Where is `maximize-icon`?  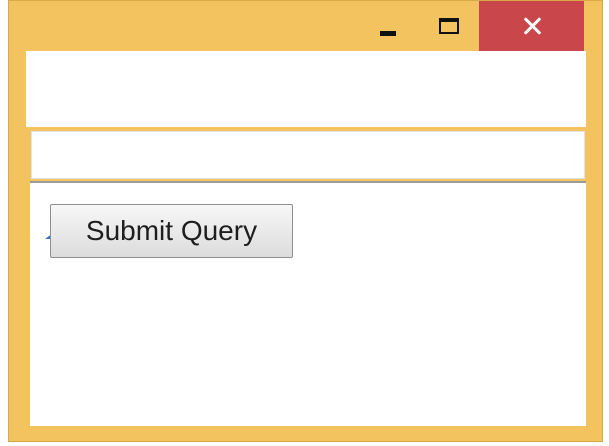
maximize-icon is located at coordinates (449, 26).